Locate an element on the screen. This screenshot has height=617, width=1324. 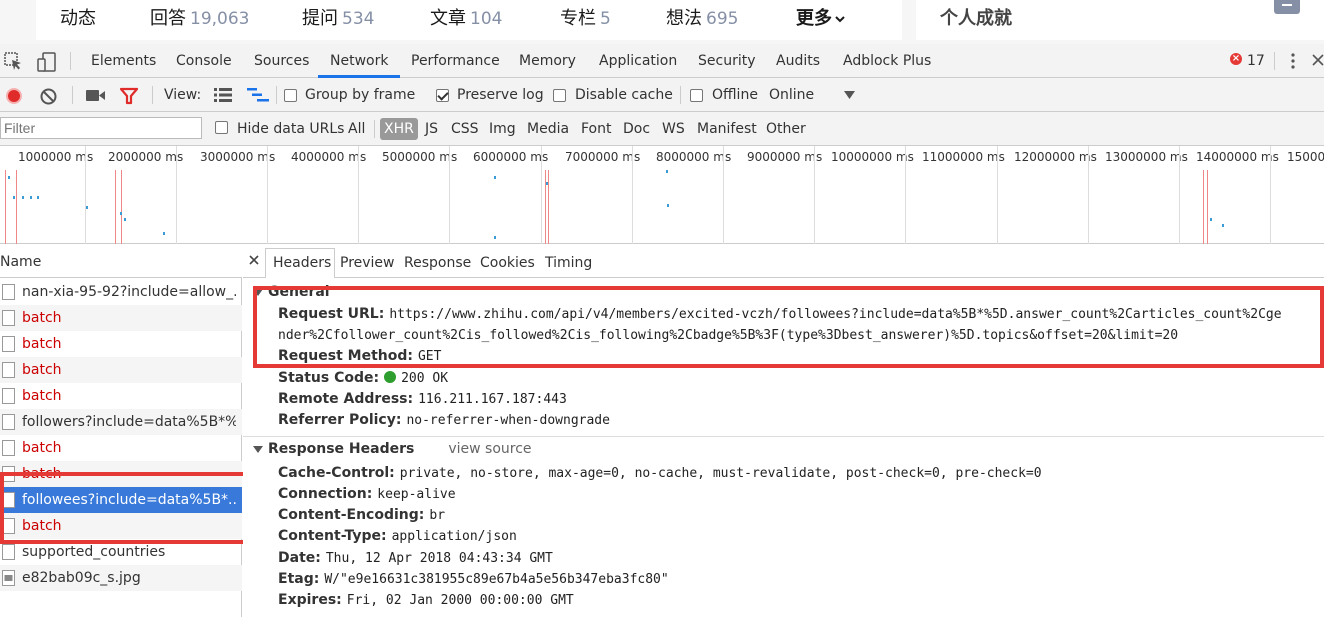
tab-columns: 专栏 5 is located at coordinates (585, 17).